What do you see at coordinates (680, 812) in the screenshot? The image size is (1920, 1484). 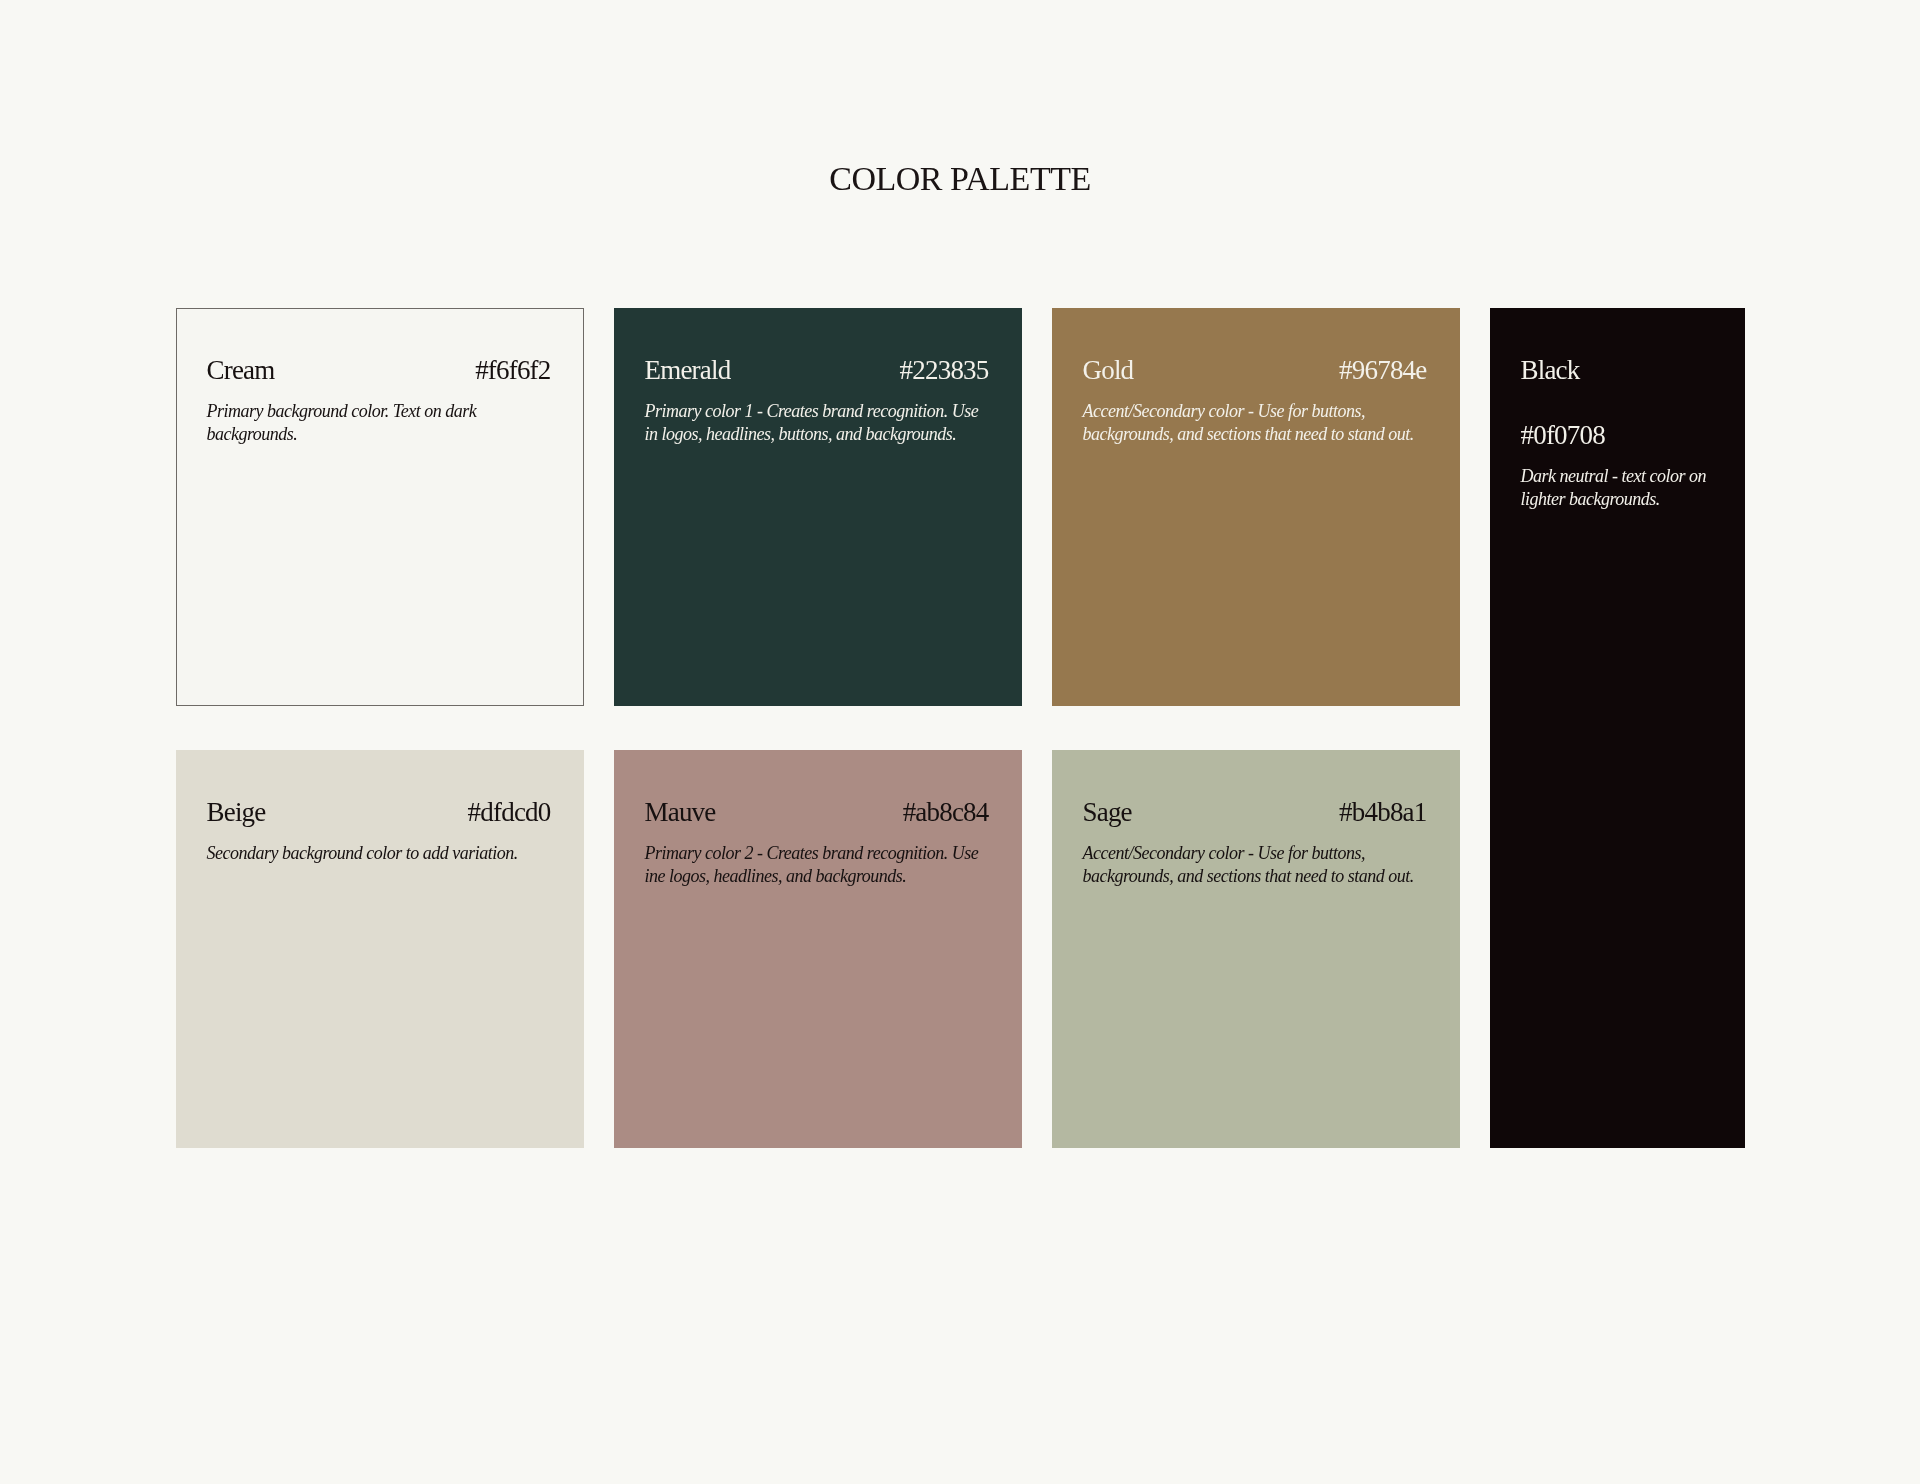 I see `color-name: Mauve` at bounding box center [680, 812].